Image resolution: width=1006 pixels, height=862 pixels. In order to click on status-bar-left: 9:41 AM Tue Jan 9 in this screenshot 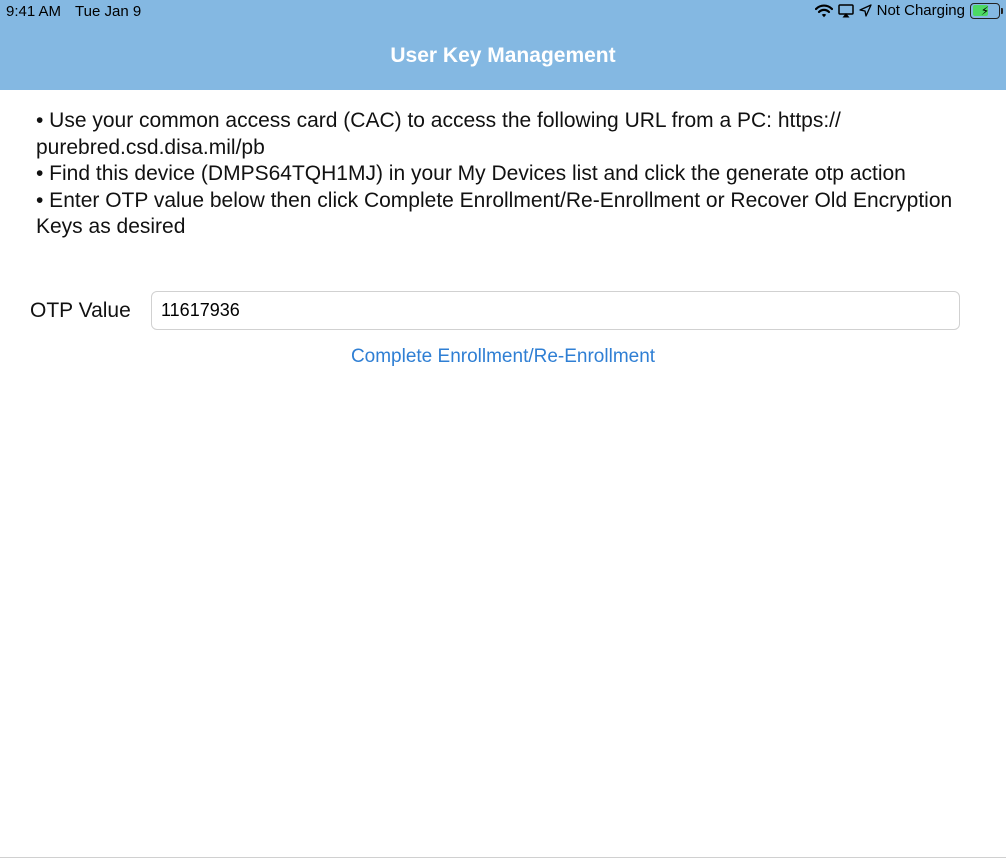, I will do `click(73, 11)`.